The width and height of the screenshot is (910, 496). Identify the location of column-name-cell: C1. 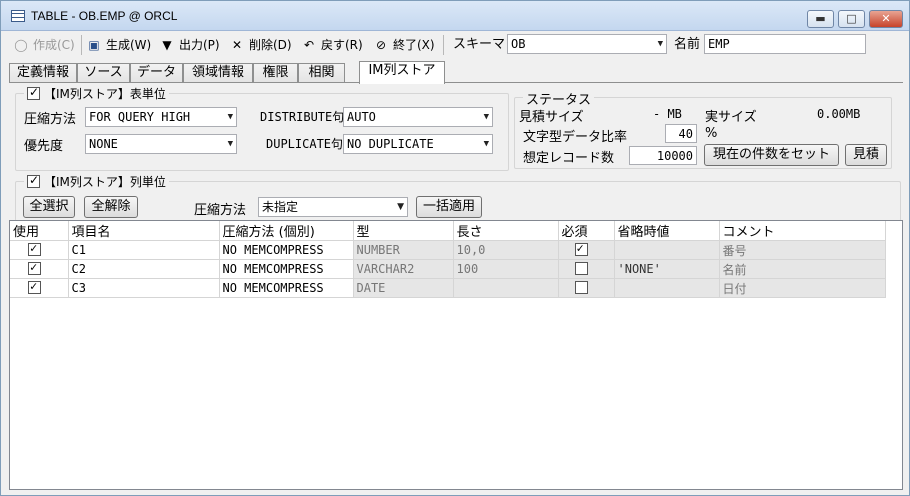
(144, 250).